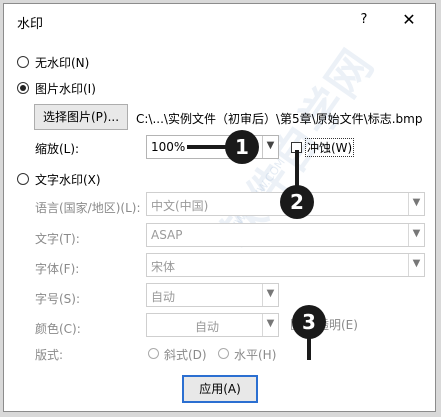 Image resolution: width=441 pixels, height=417 pixels. I want to click on font-value: 宋体, so click(163, 267).